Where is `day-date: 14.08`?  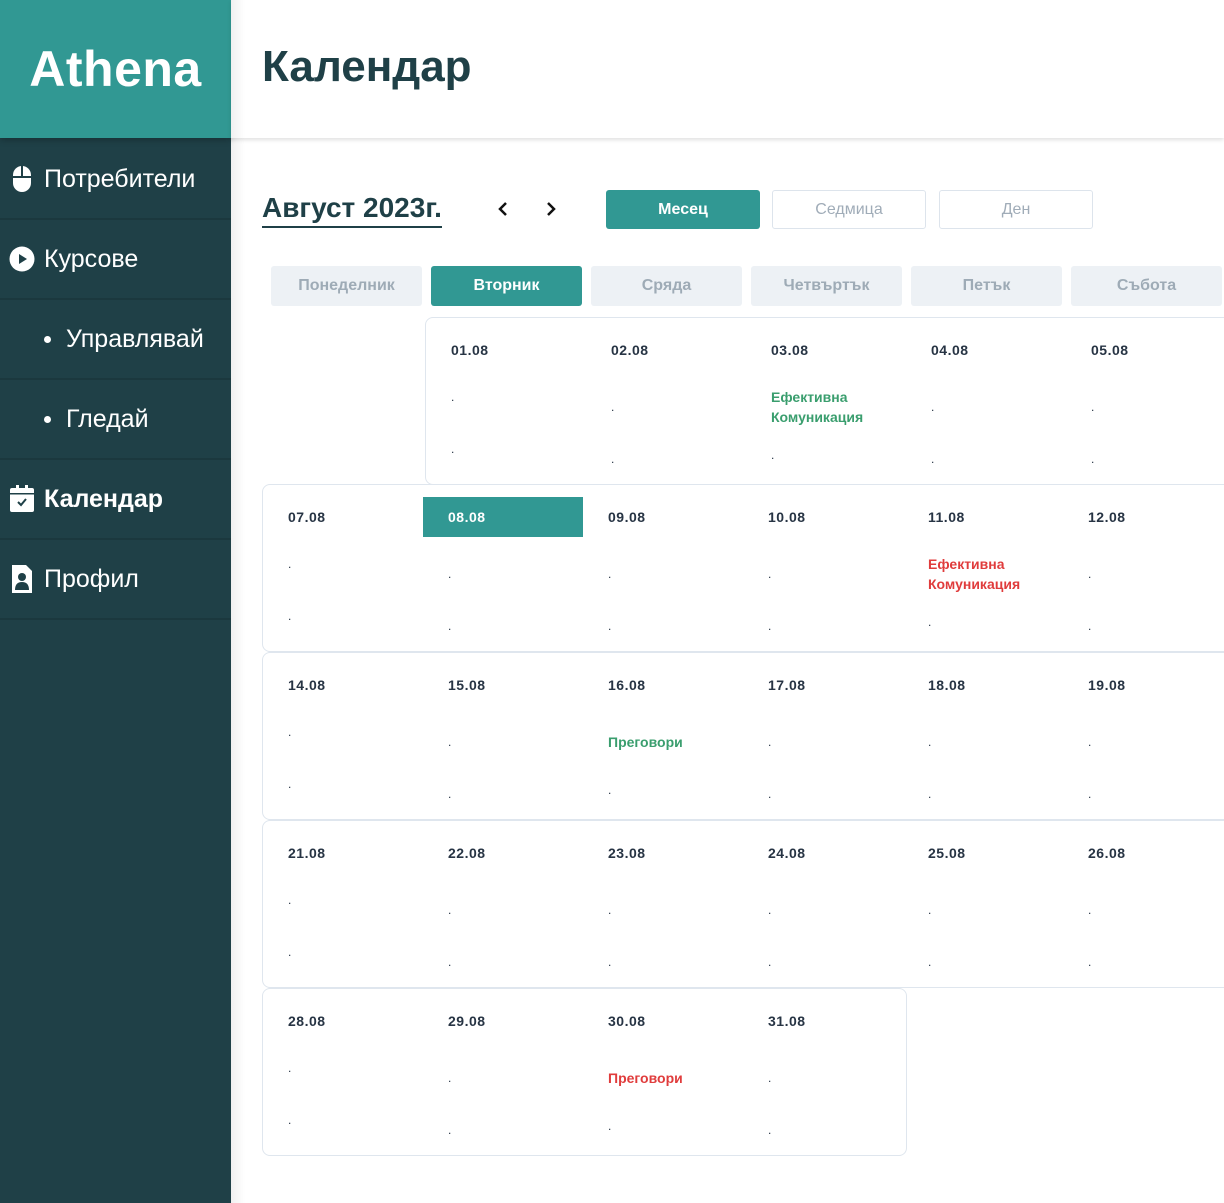
day-date: 14.08 is located at coordinates (307, 685).